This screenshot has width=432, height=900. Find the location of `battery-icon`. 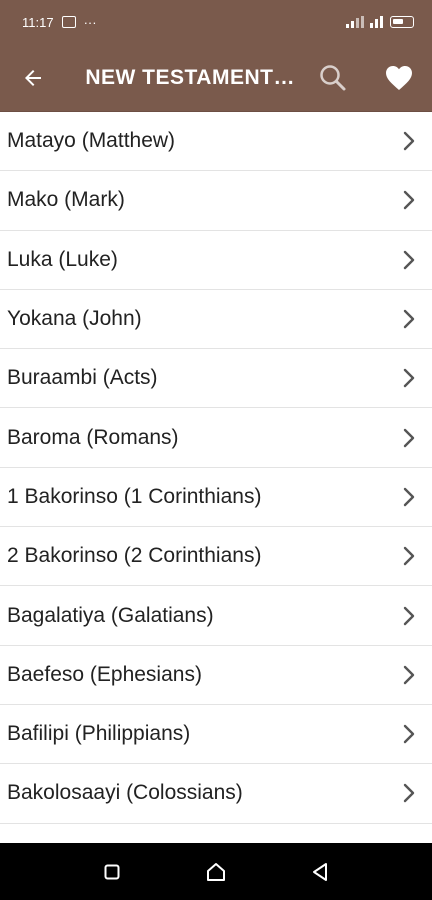

battery-icon is located at coordinates (402, 22).